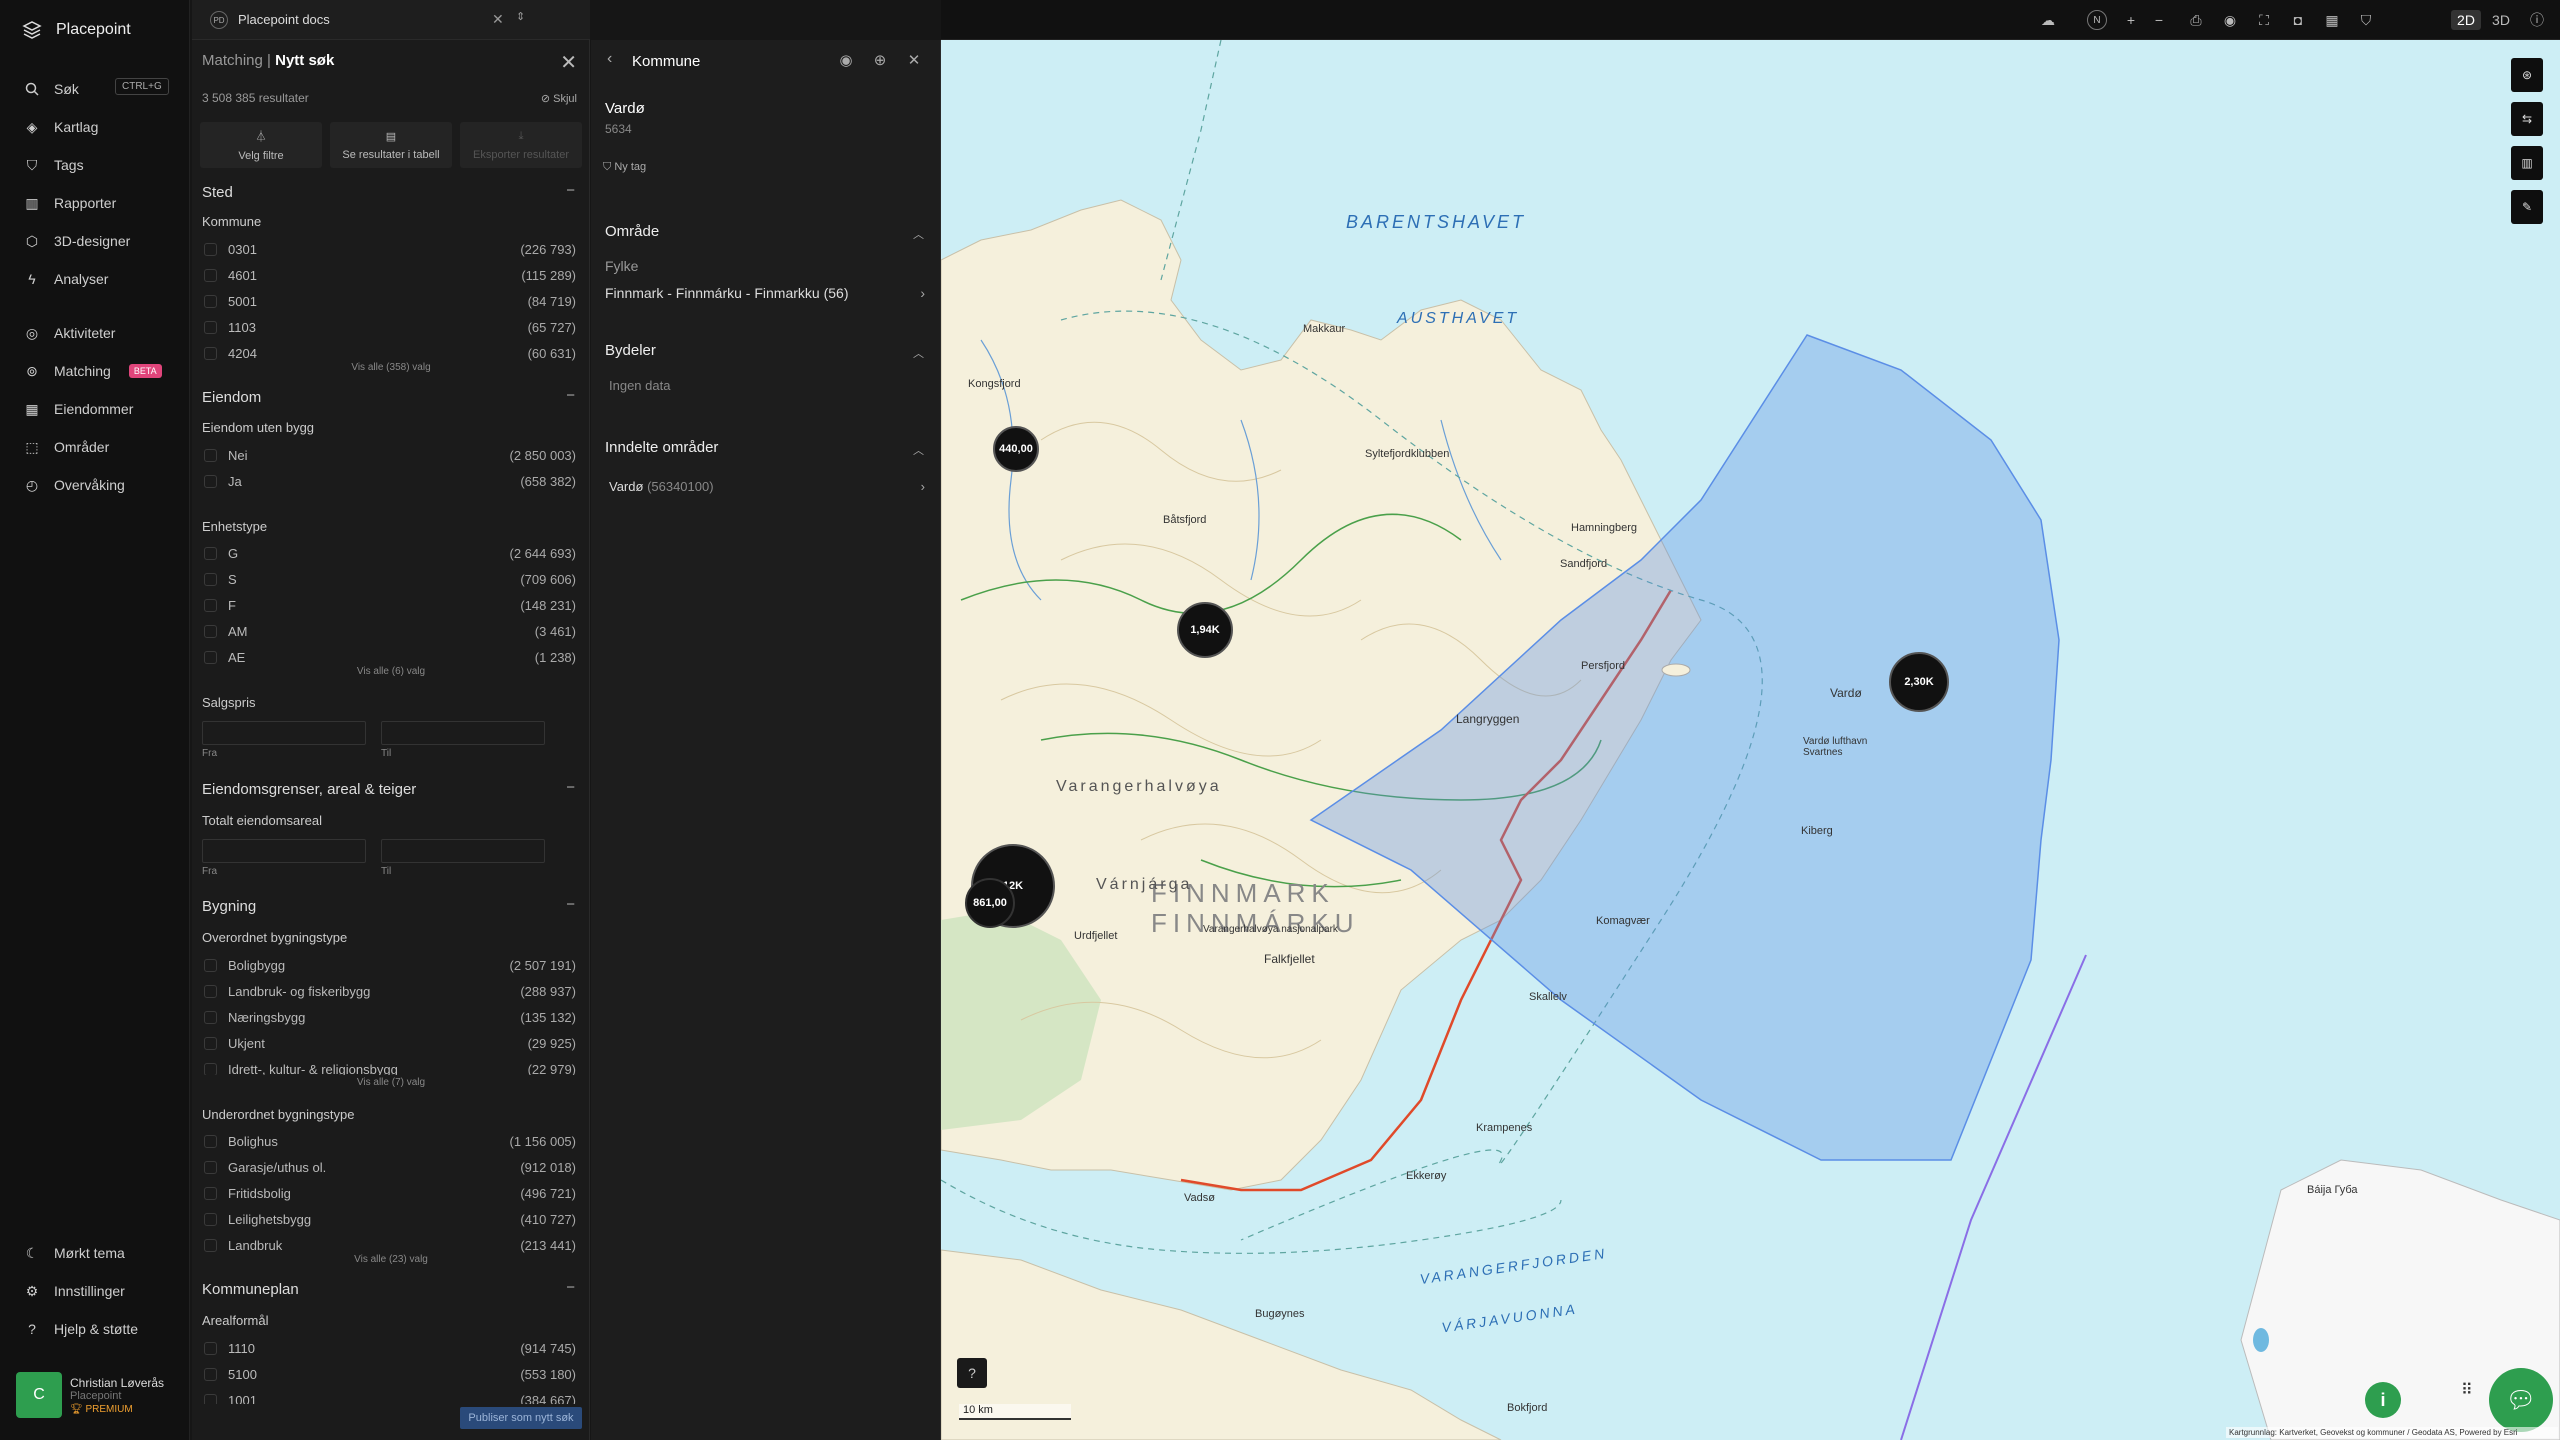  I want to click on filter-option: Leilighetsbygg (410 727), so click(389, 1220).